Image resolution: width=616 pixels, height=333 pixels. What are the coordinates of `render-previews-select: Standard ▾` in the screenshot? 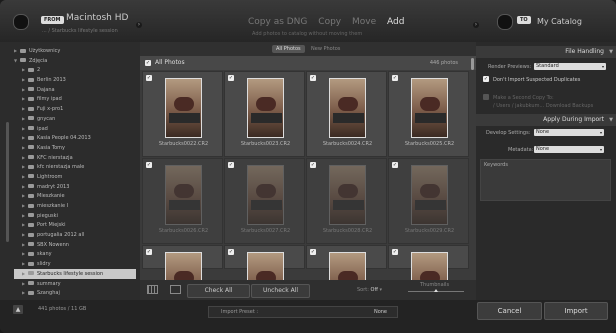 It's located at (570, 66).